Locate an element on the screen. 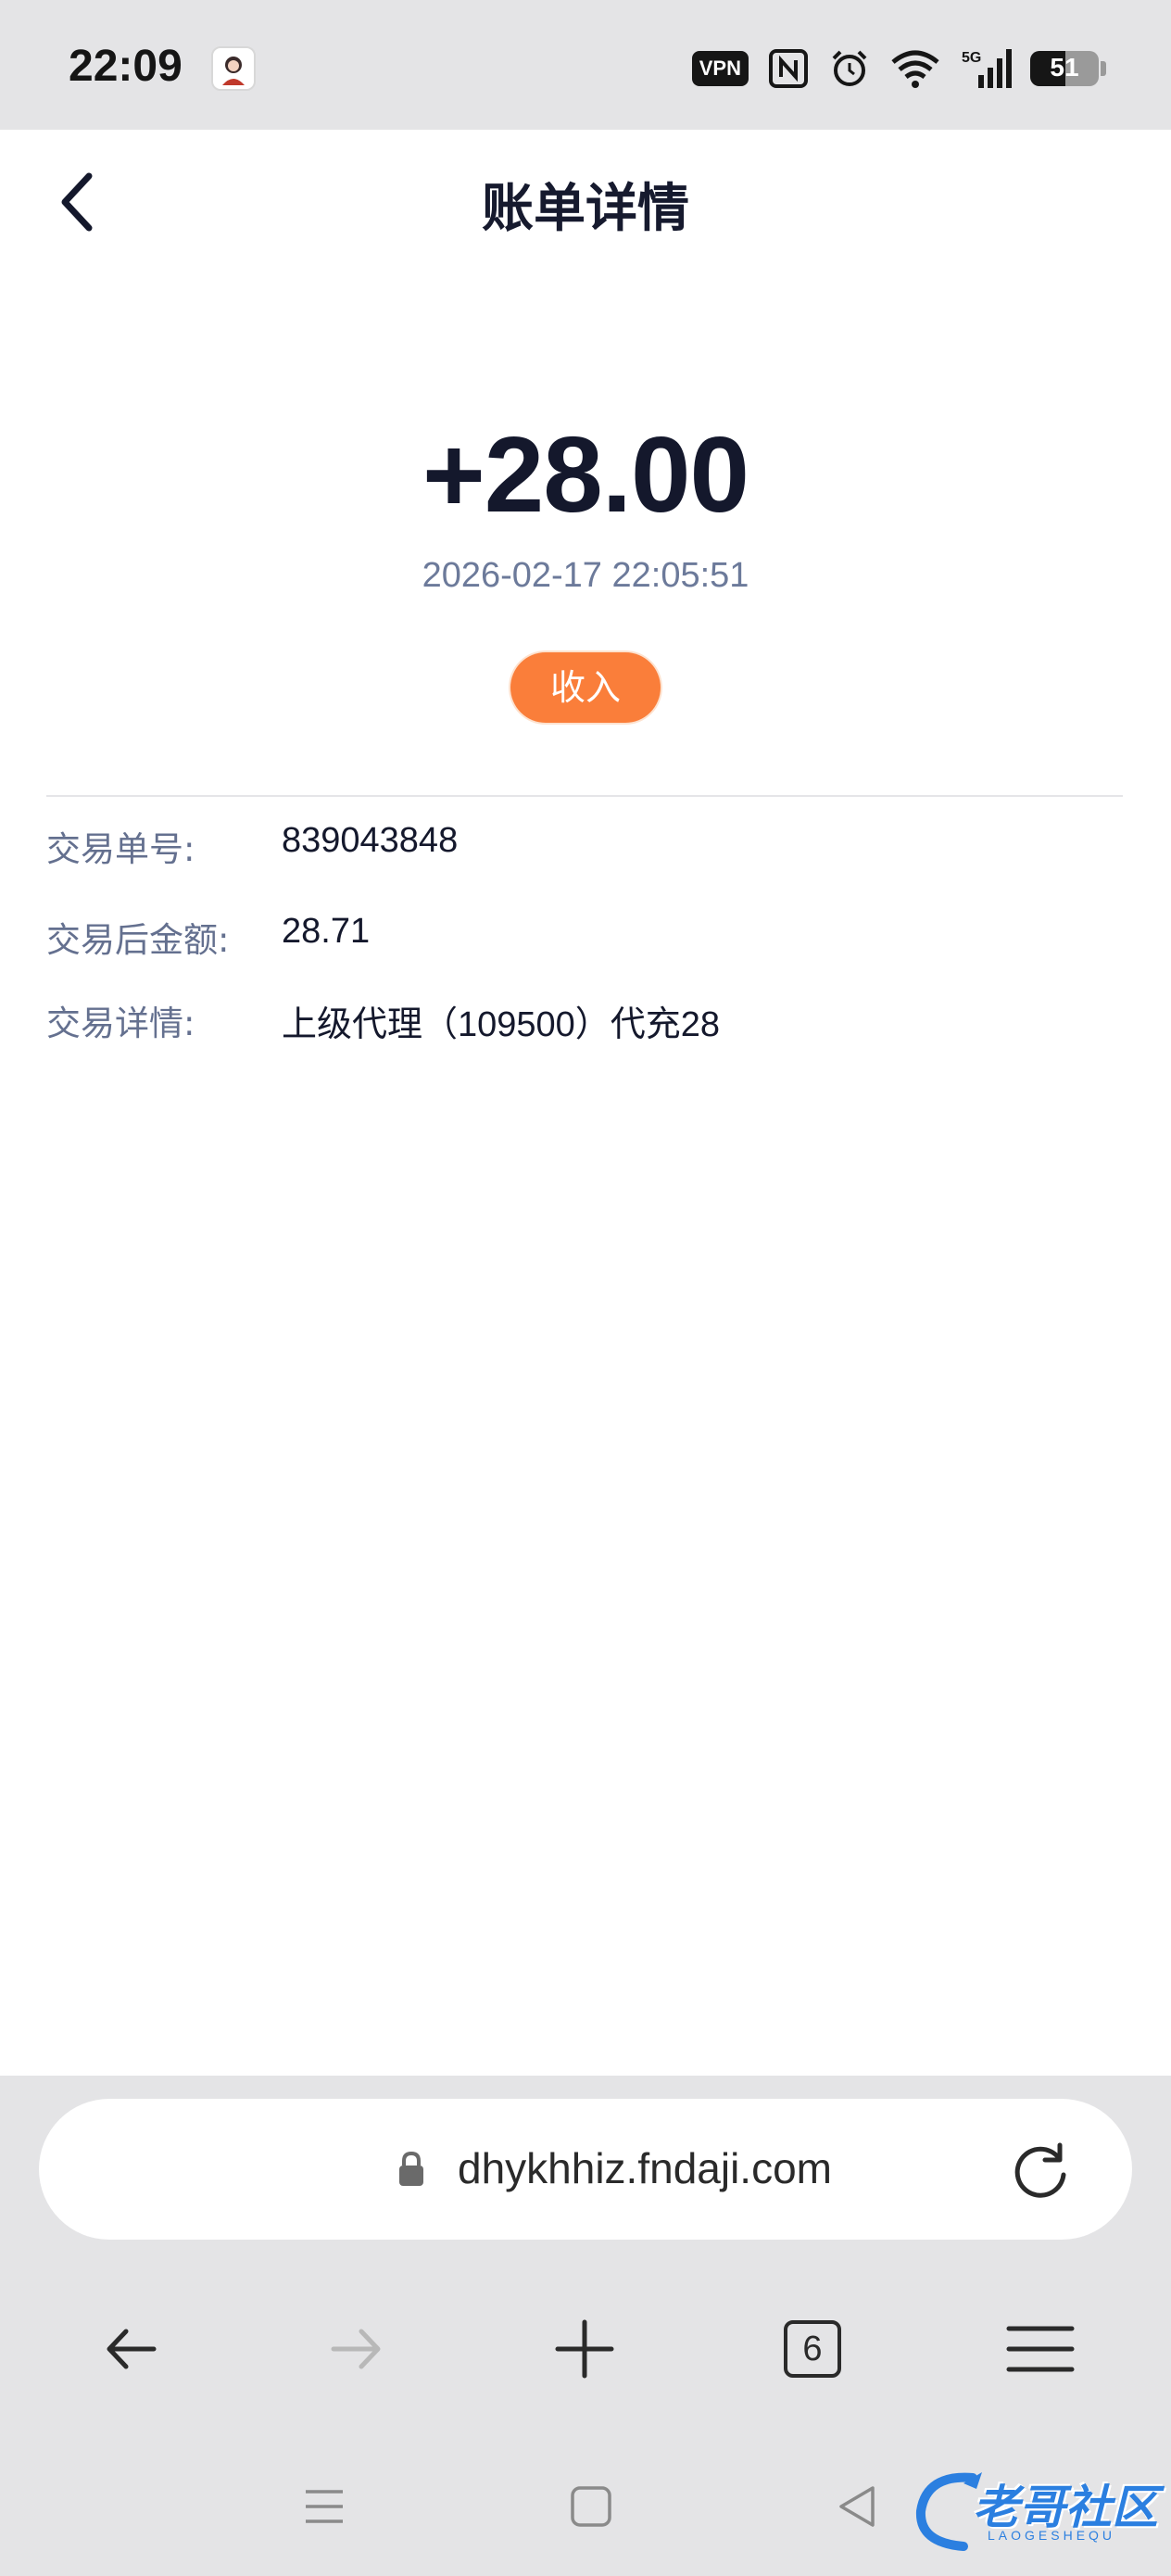 This screenshot has height=2576, width=1171. hamburger-menu-icon is located at coordinates (1041, 2349).